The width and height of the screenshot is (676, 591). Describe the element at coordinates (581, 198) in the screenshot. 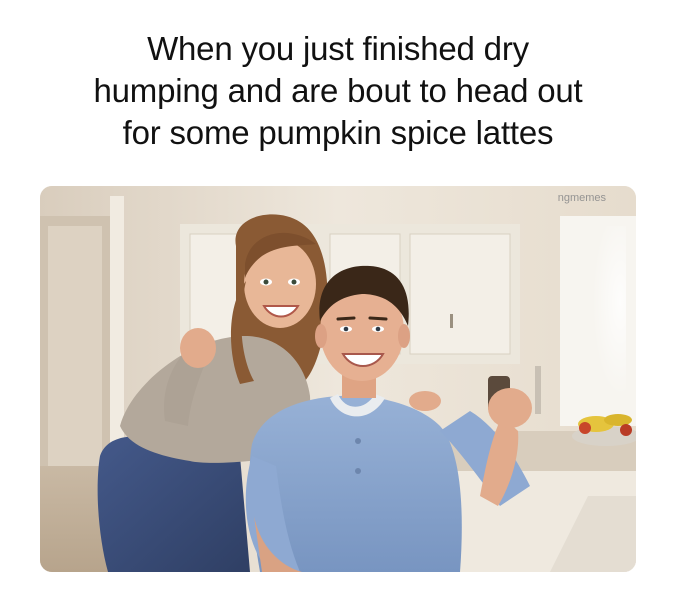

I see `watermark-text: ngmemes` at that location.